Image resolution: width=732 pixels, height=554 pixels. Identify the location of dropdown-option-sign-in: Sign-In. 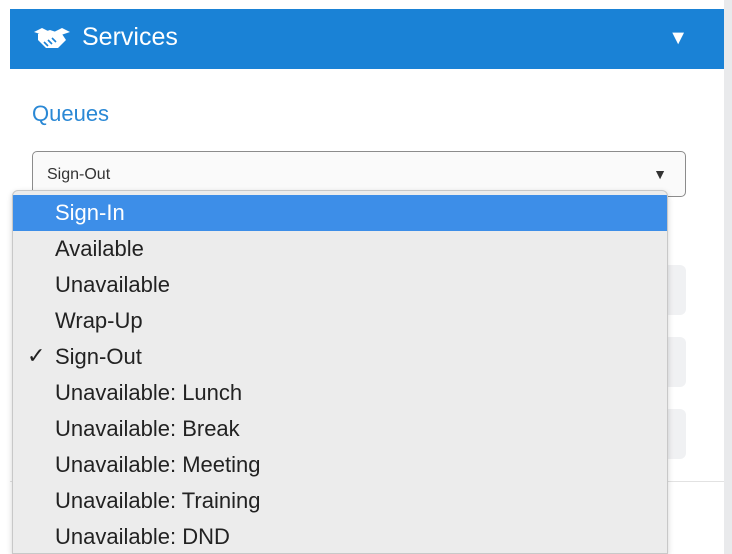
(340, 213).